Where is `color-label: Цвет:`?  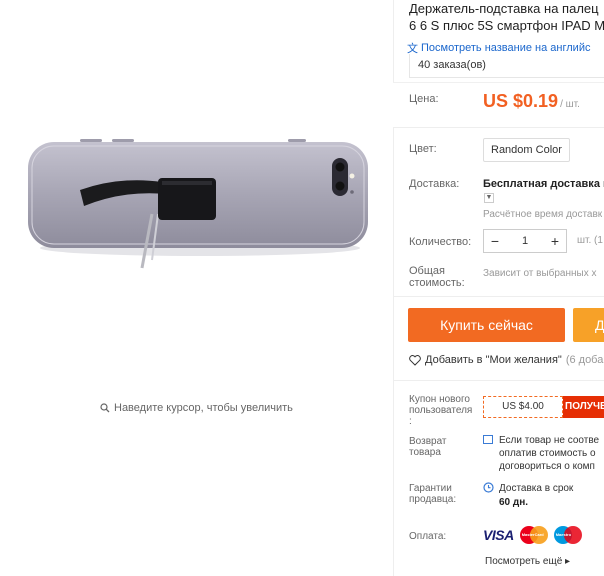 color-label: Цвет: is located at coordinates (423, 149).